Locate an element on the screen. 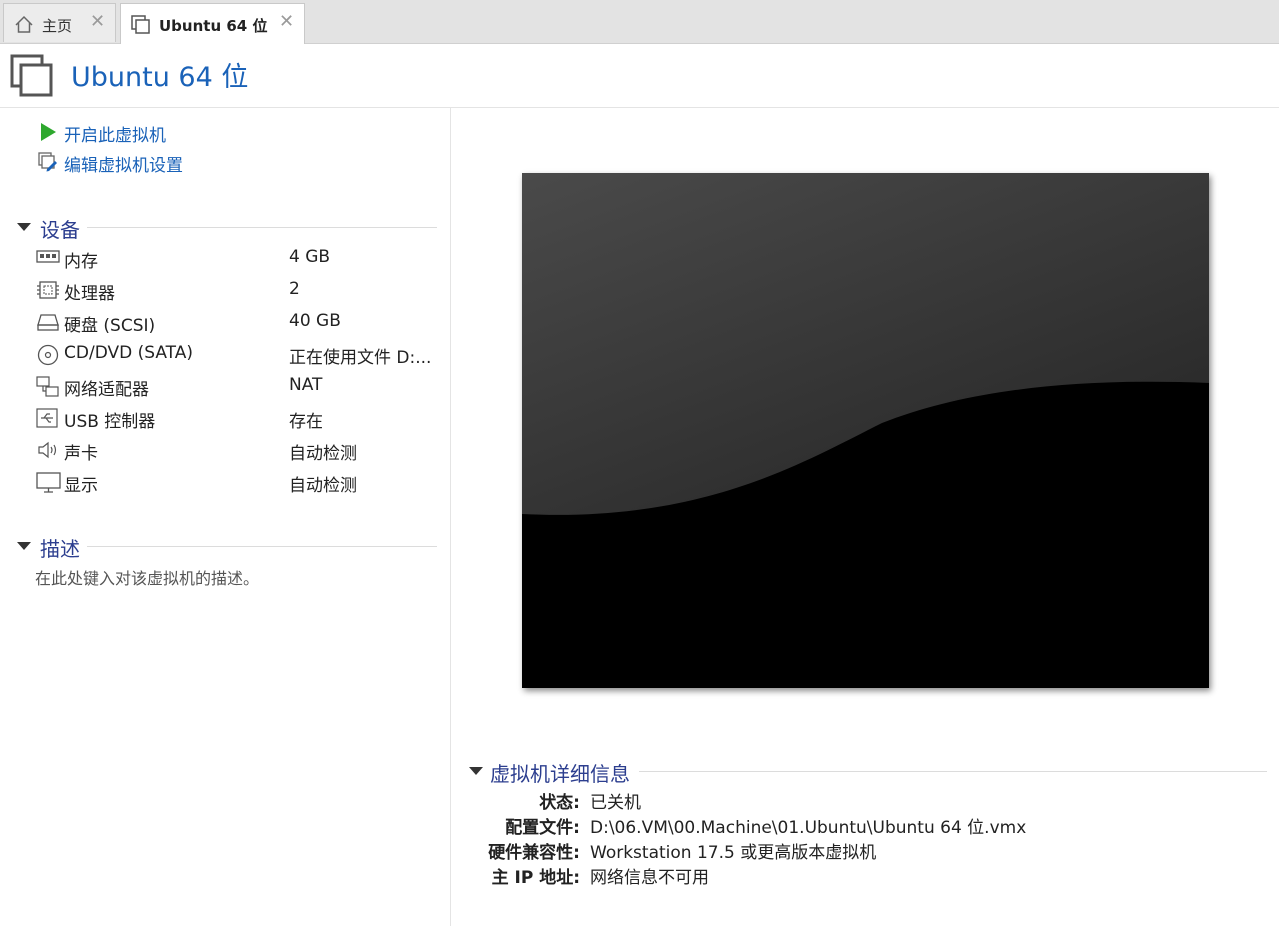  device-name: 硬盘 (SCSI) is located at coordinates (110, 326).